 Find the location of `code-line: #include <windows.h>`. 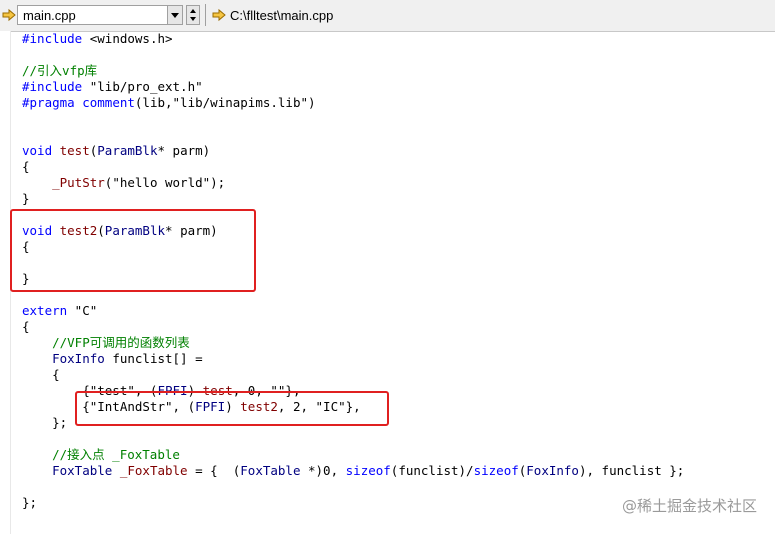

code-line: #include <windows.h> is located at coordinates (97, 38).